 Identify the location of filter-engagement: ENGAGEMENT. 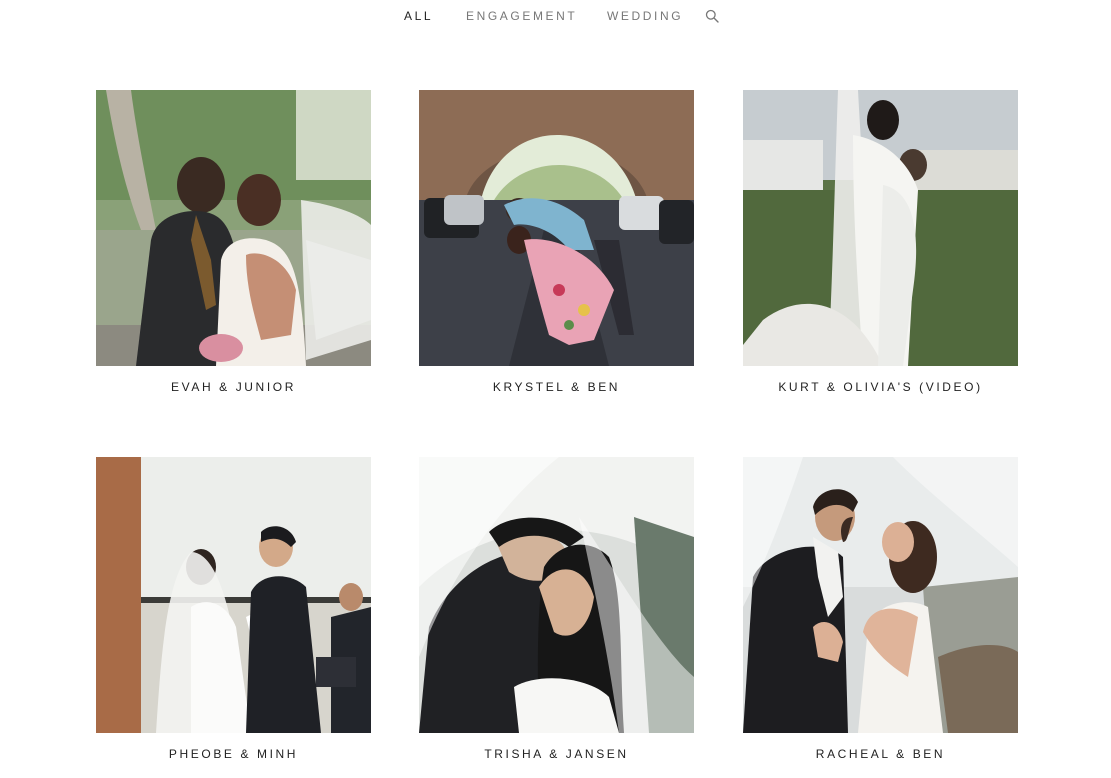
(521, 16).